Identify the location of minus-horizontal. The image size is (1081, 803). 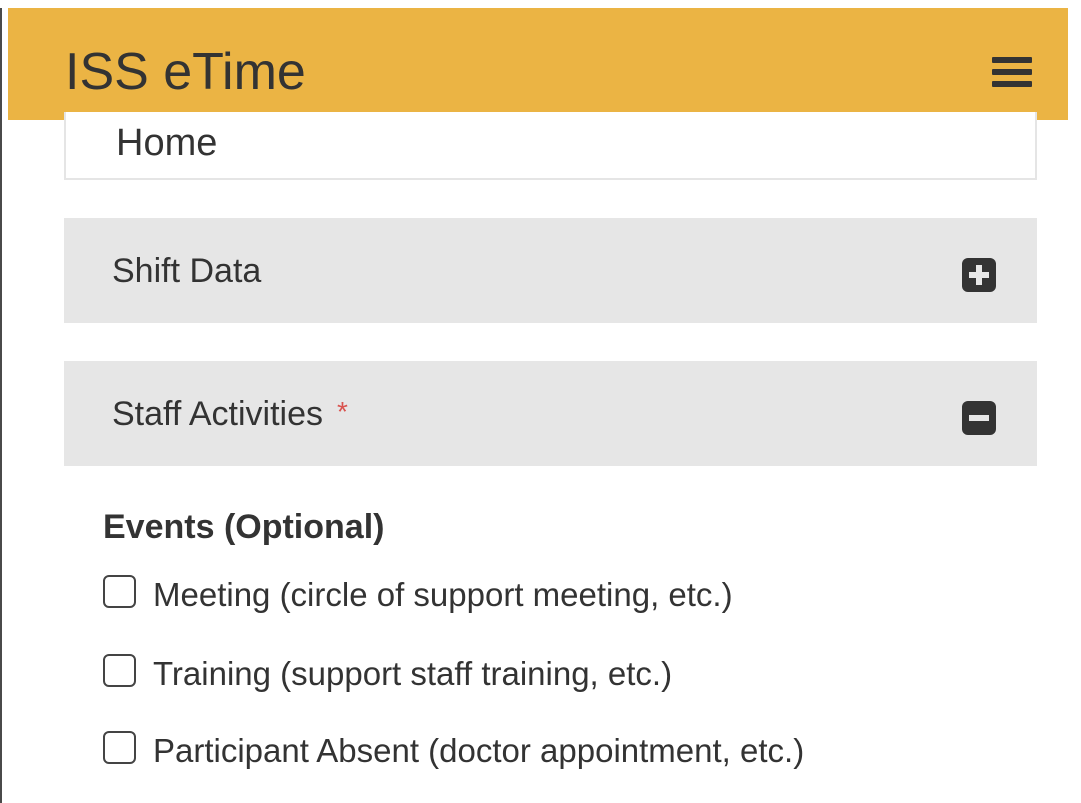
(979, 418).